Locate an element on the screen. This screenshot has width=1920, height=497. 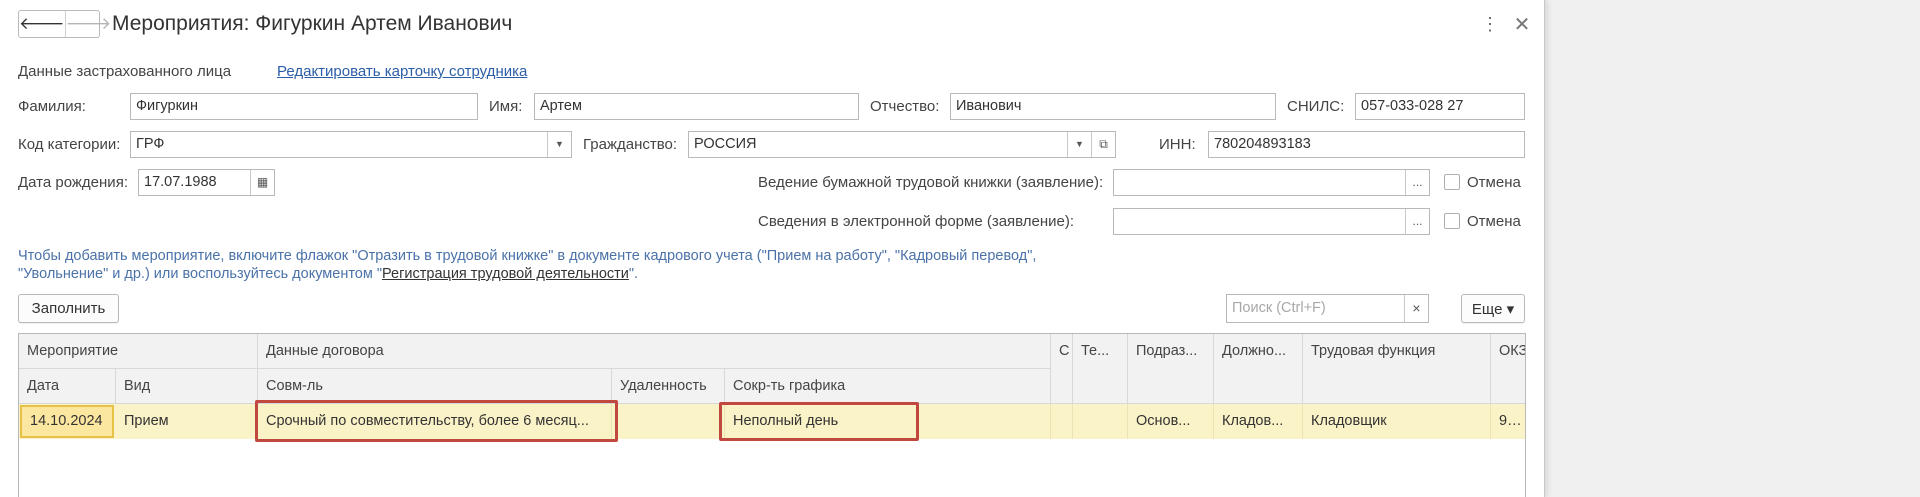
open-form-icon: ⧉ is located at coordinates (1103, 144).